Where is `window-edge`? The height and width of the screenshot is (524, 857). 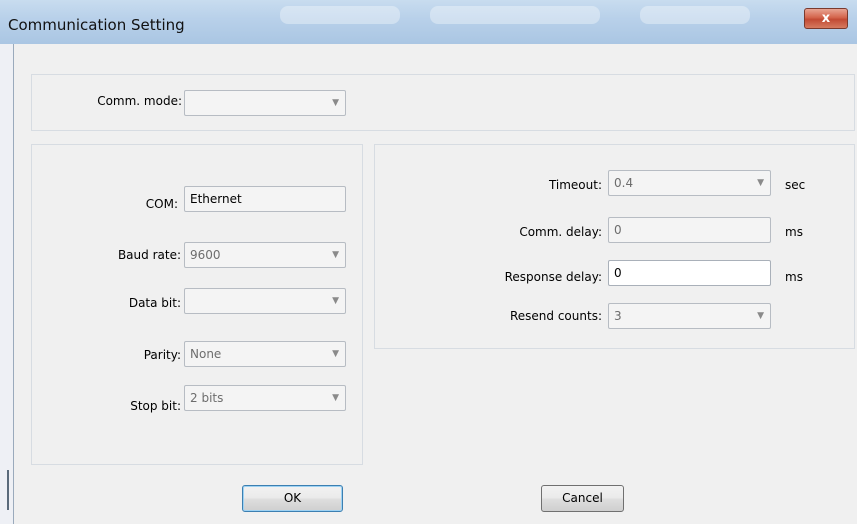
window-edge is located at coordinates (8, 490).